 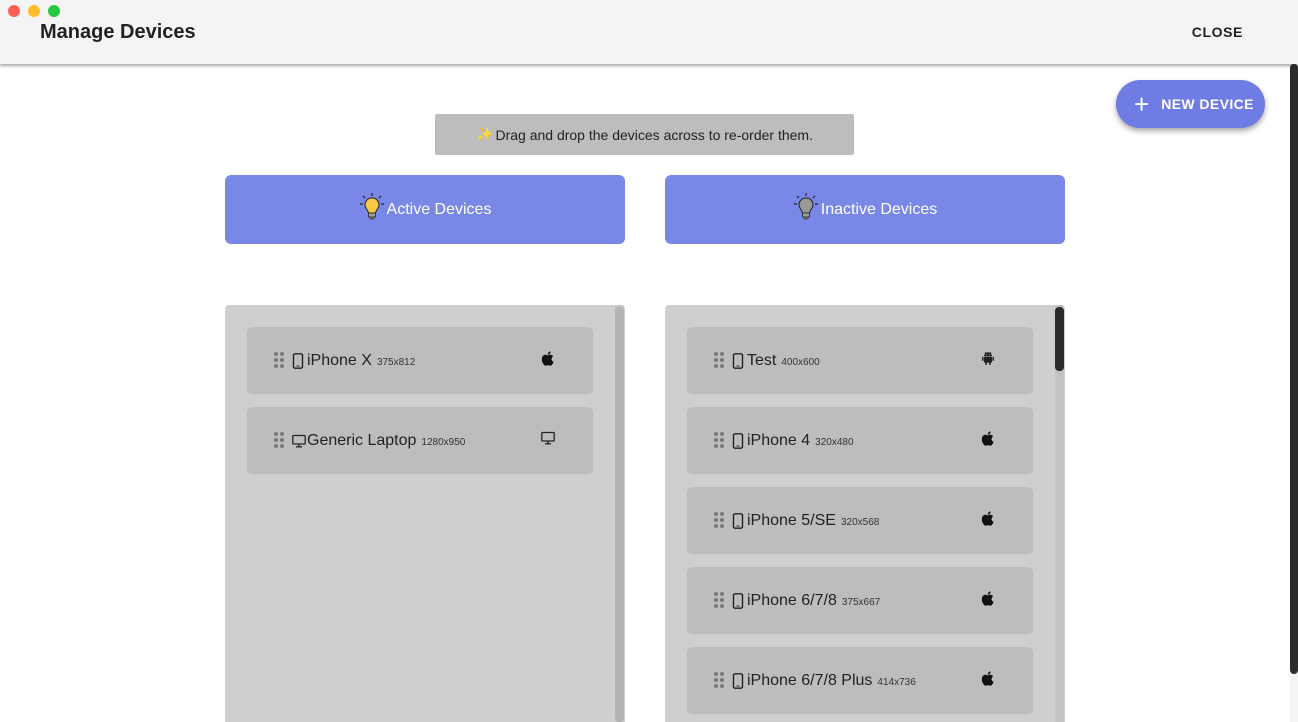 I want to click on device-resolution: 414x736, so click(x=896, y=682).